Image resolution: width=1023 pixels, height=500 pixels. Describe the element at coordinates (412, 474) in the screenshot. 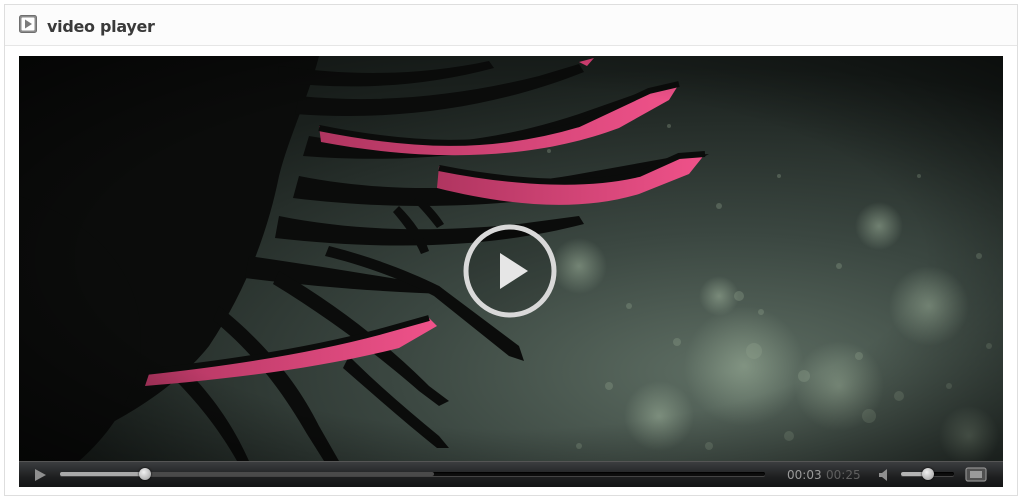

I see `seek-bar` at that location.